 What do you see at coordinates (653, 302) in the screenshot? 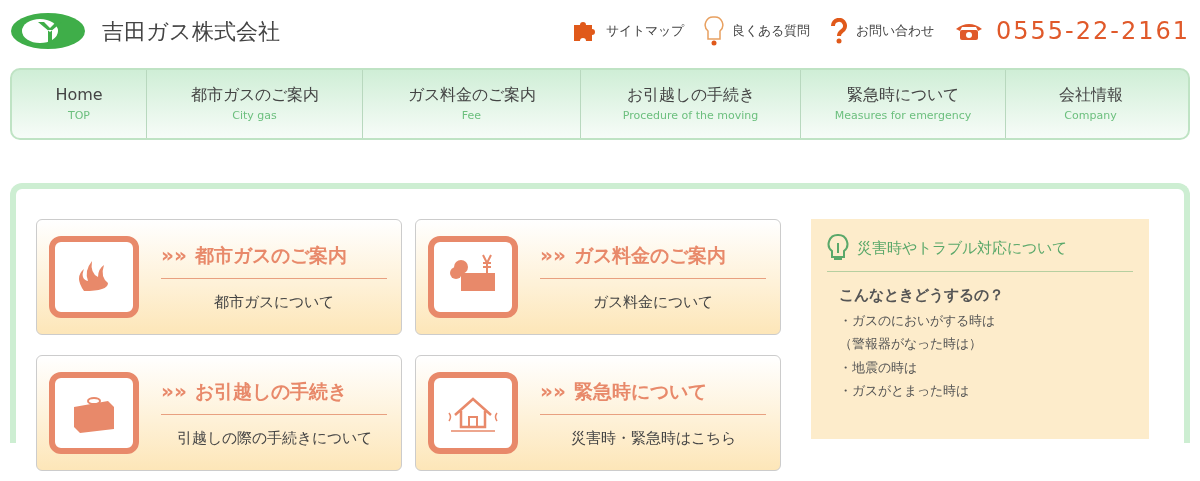
I see `card-text: ガス料金について` at bounding box center [653, 302].